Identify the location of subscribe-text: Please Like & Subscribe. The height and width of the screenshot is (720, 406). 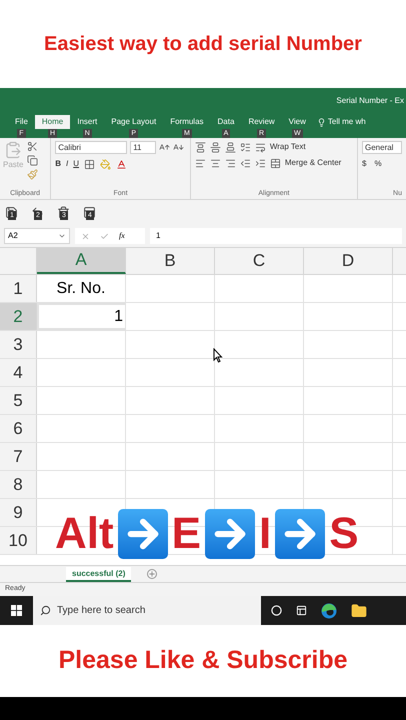
(203, 660).